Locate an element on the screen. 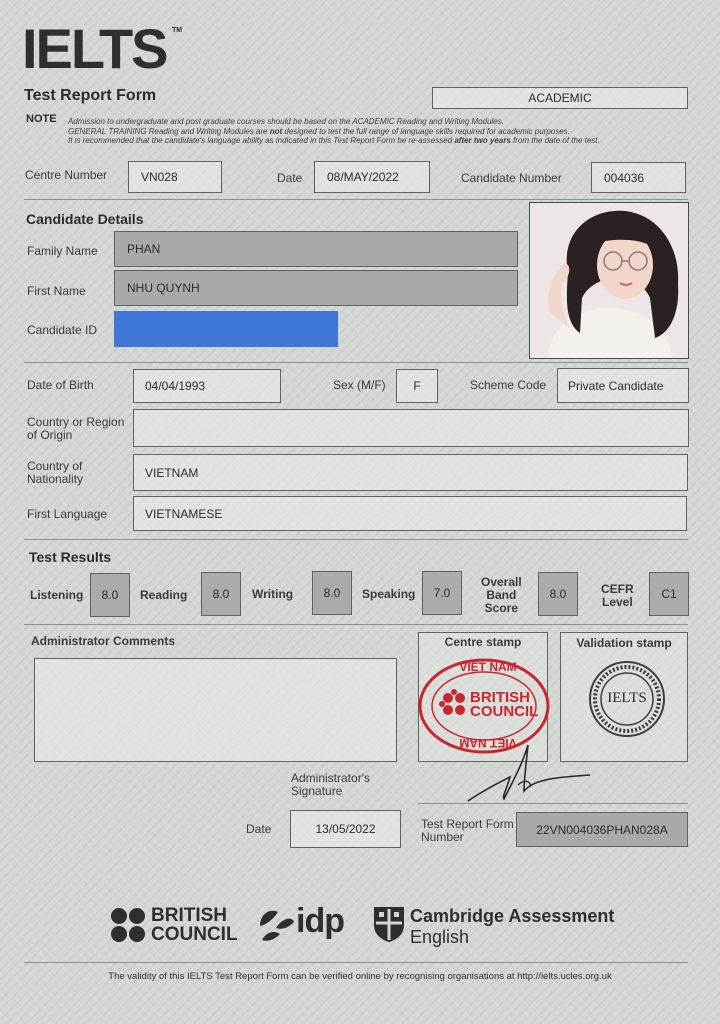 This screenshot has height=1024, width=720. signature-line is located at coordinates (553, 803).